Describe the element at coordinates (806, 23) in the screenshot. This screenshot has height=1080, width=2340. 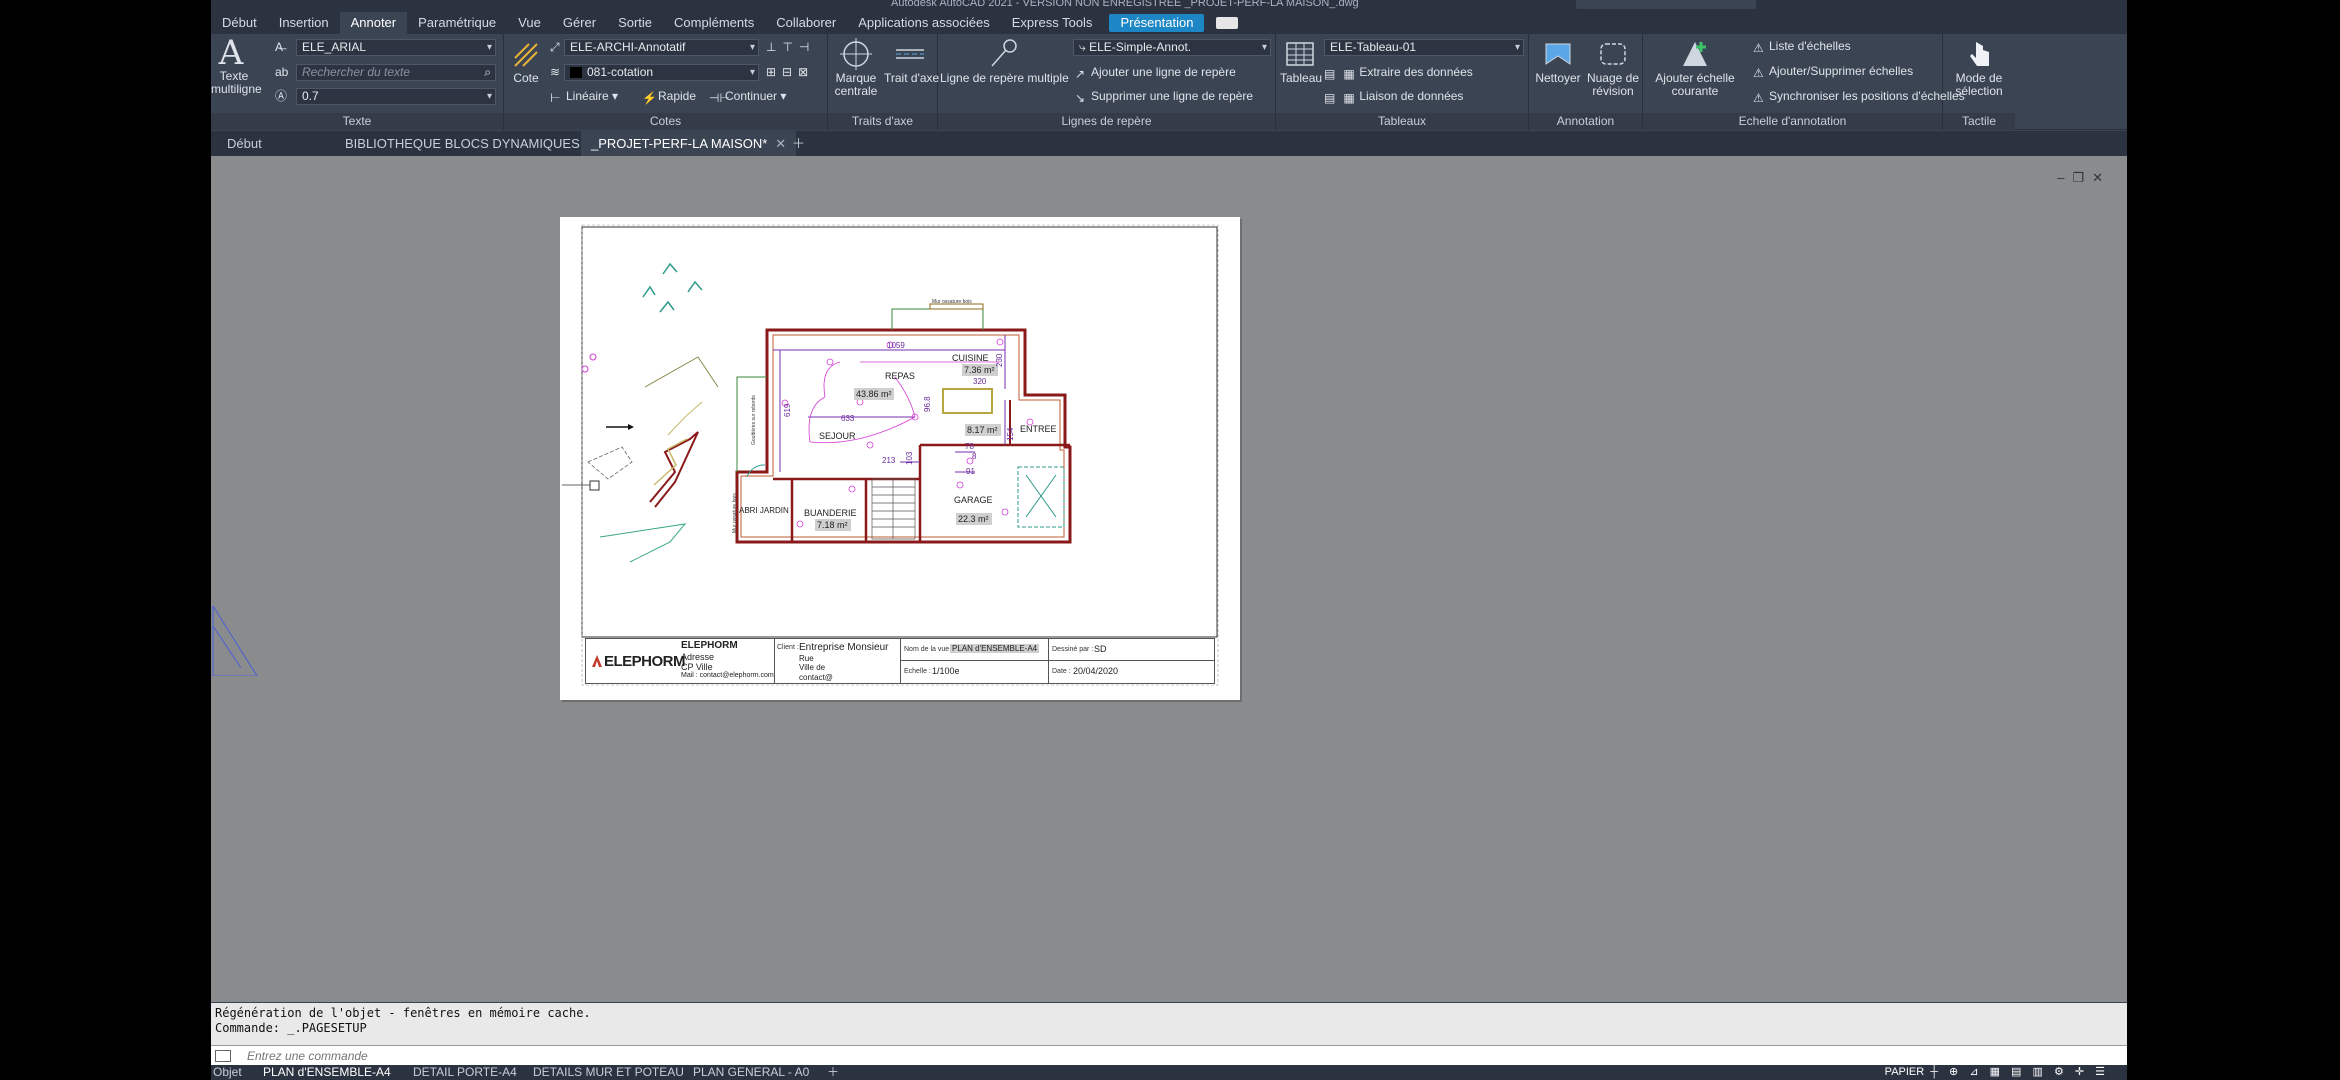
I see `ribbon-tab-collaborer: Collaborer` at that location.